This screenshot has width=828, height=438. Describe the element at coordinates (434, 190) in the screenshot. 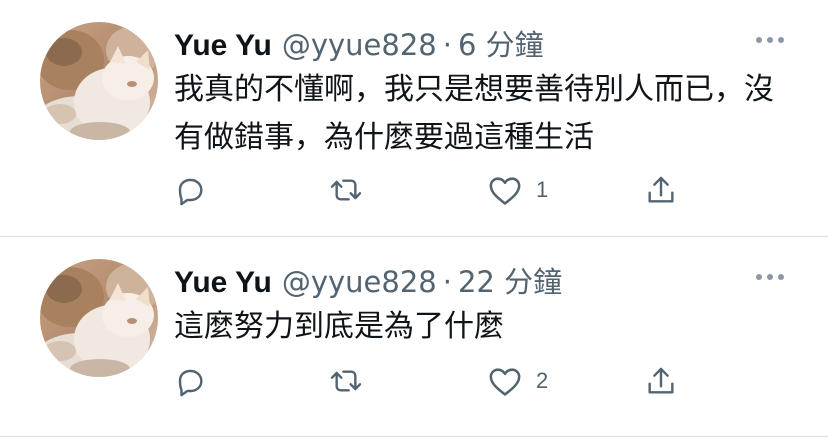

I see `tweet-actions: 1` at that location.